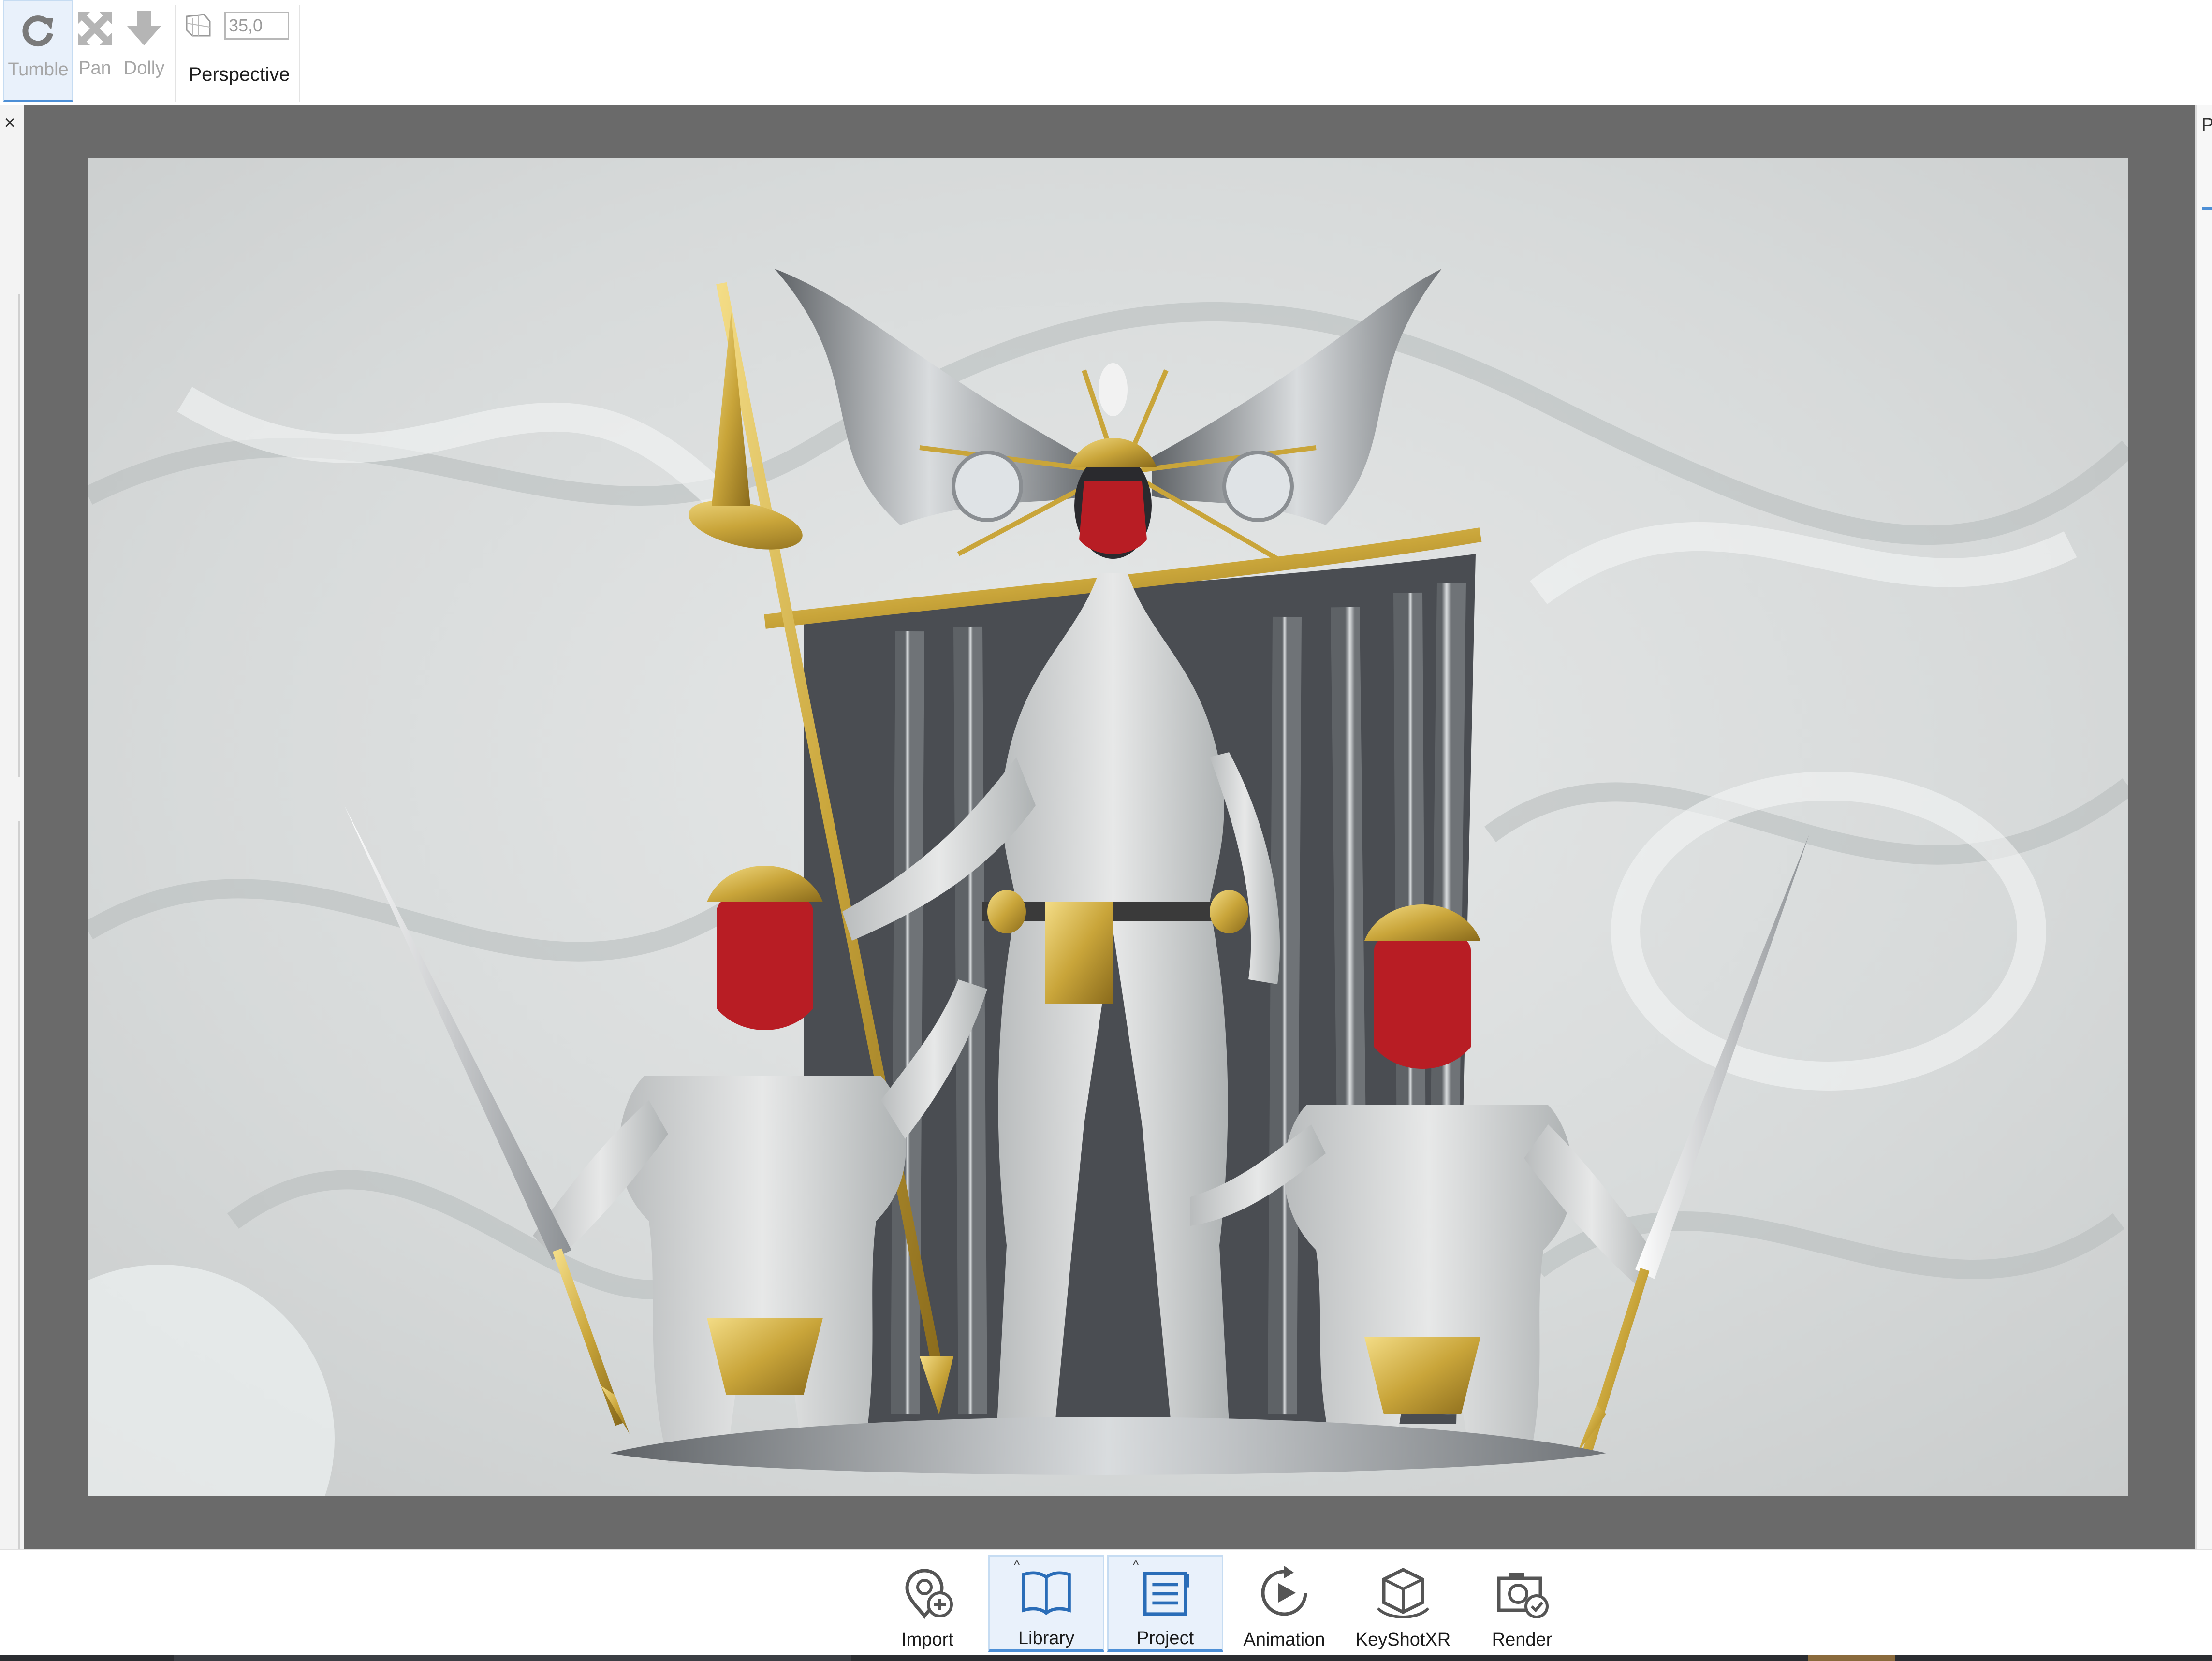 This screenshot has height=1661, width=2212. Describe the element at coordinates (2204, 827) in the screenshot. I see `right-collapsed-panel: P` at that location.